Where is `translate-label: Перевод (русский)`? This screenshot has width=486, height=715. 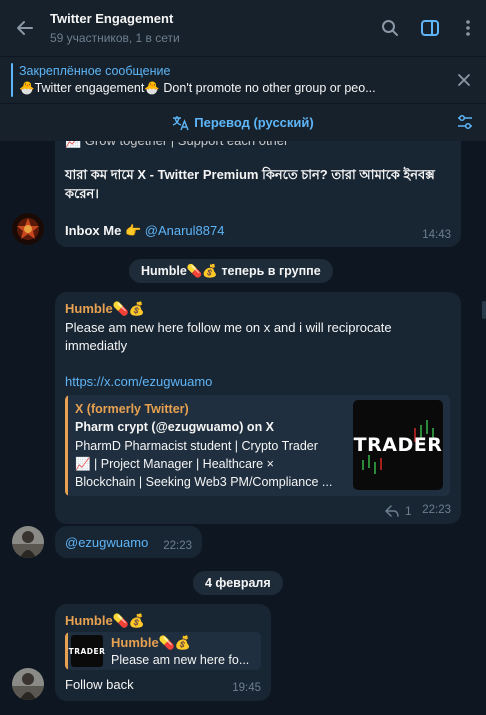
translate-label: Перевод (русский) is located at coordinates (254, 122).